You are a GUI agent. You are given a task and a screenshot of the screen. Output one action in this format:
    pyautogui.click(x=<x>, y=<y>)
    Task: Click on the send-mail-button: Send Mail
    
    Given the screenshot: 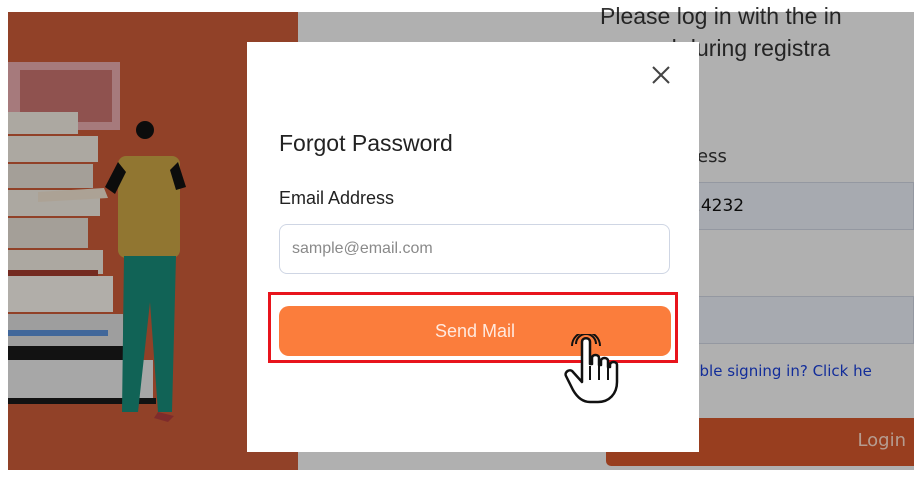 What is the action you would take?
    pyautogui.click(x=475, y=331)
    